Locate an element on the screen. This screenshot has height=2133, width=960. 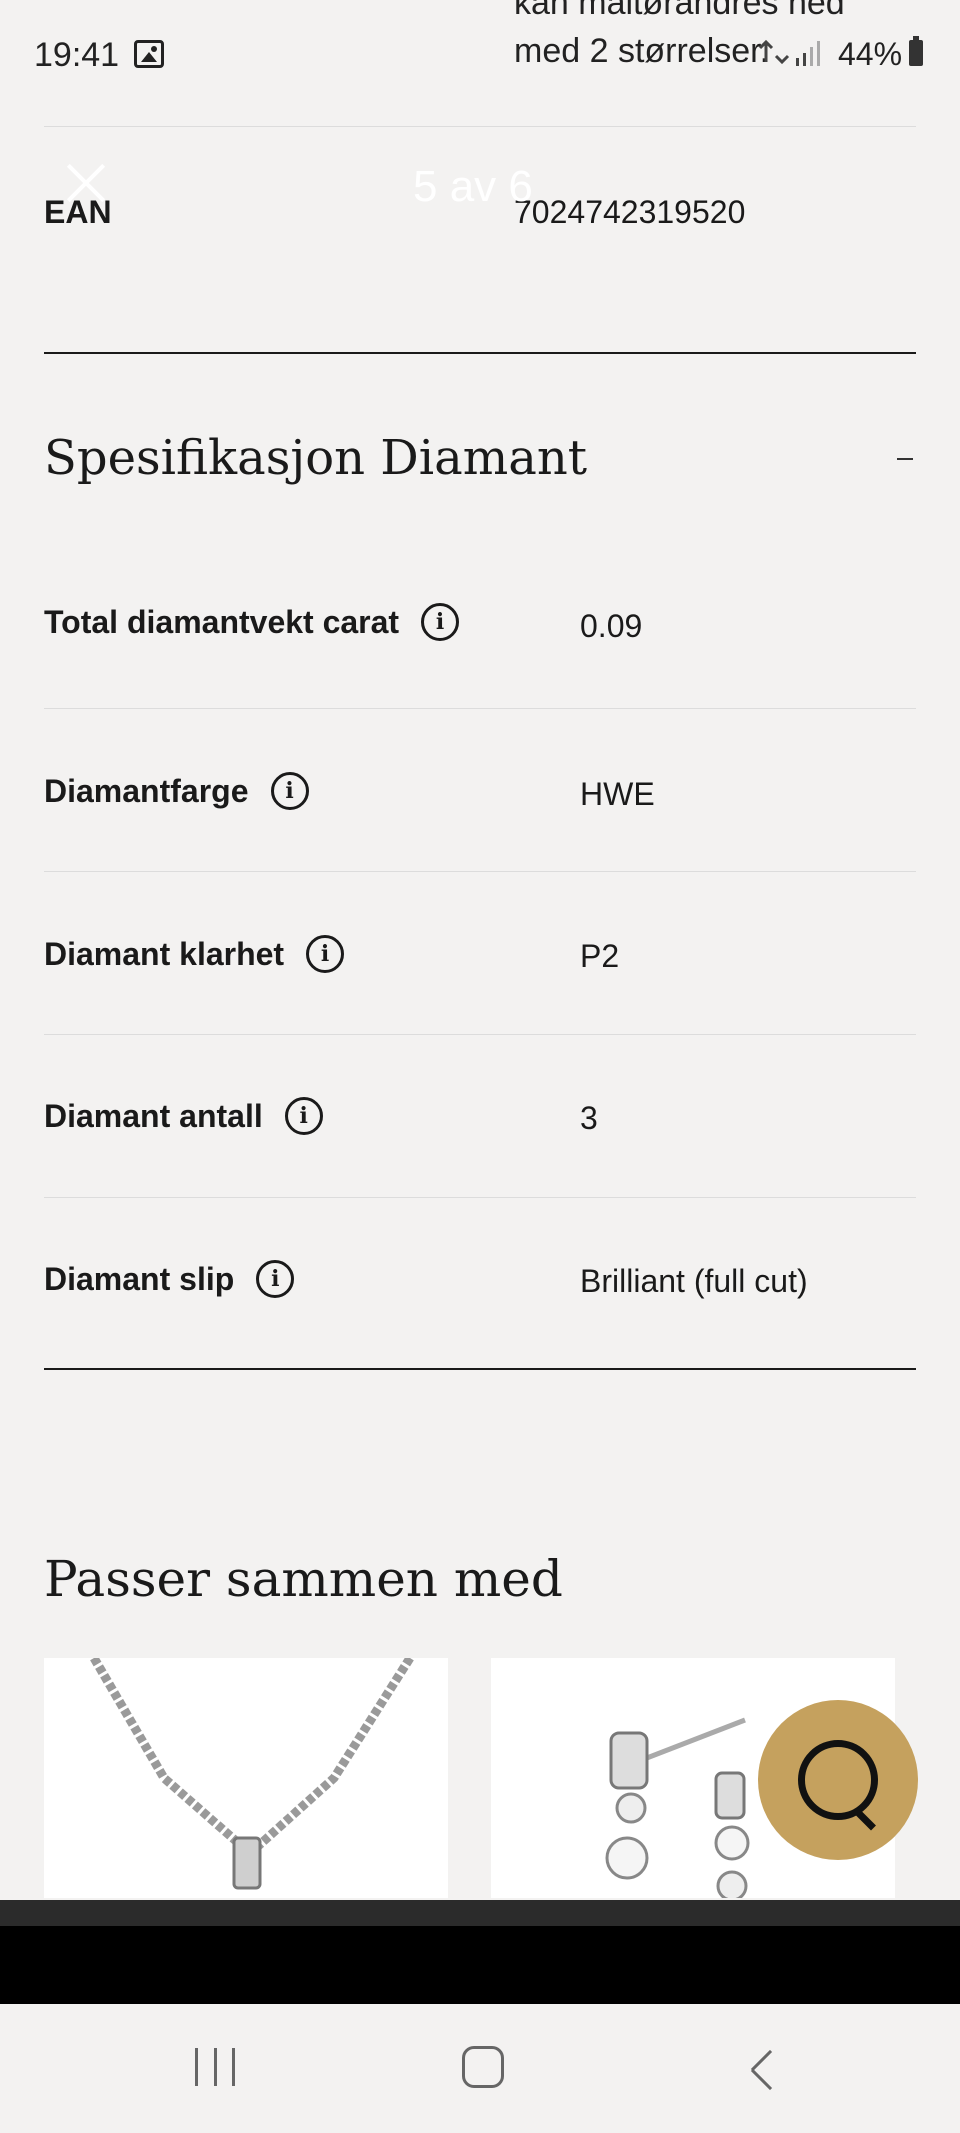
chat-icon is located at coordinates (838, 1780).